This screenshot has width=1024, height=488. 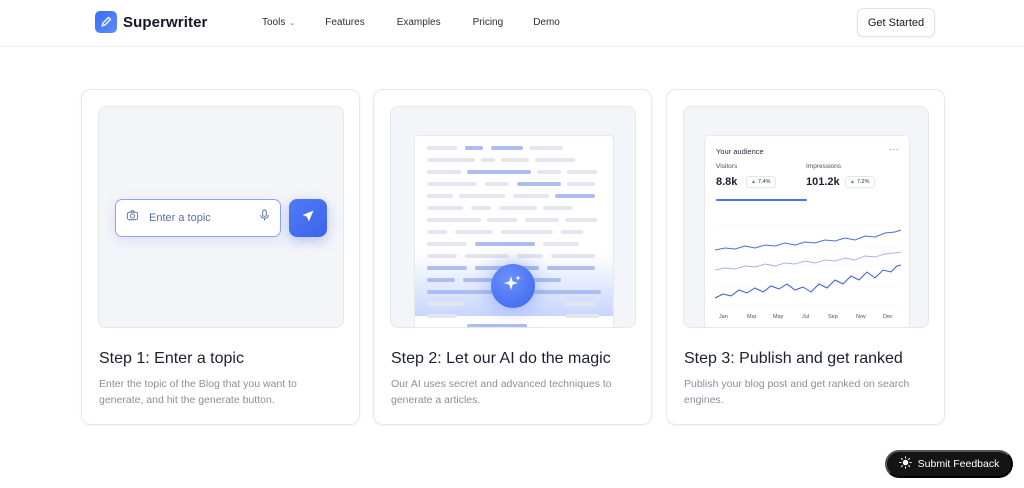 What do you see at coordinates (165, 22) in the screenshot?
I see `brand-name: Superwriter` at bounding box center [165, 22].